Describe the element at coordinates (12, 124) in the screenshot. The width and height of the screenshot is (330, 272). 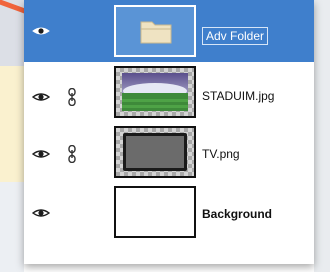
I see `background-left-beige` at that location.